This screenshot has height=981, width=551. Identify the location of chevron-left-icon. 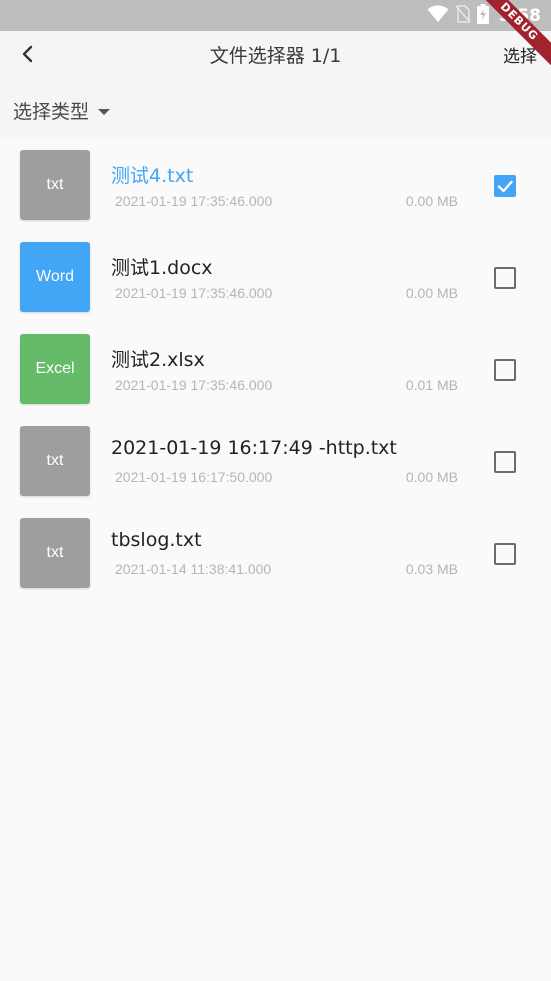
(27, 56).